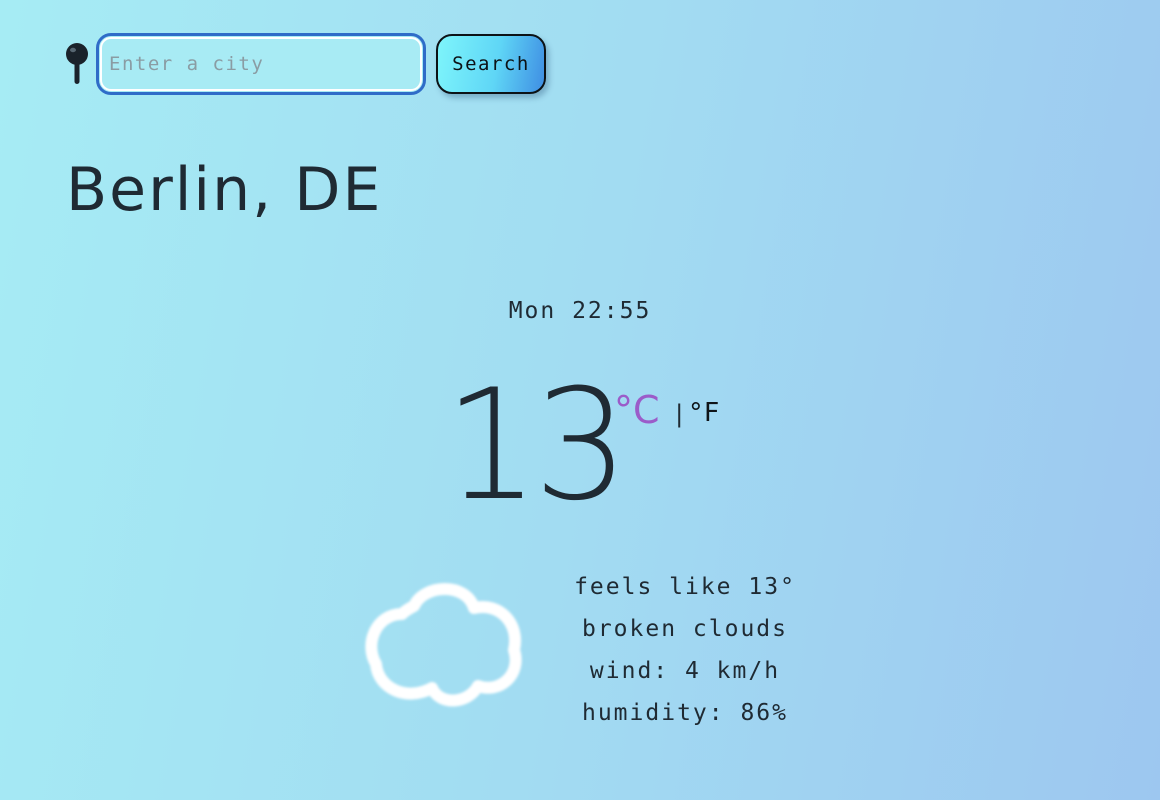 The height and width of the screenshot is (800, 1160). What do you see at coordinates (536, 446) in the screenshot?
I see `temperature-value: 13` at bounding box center [536, 446].